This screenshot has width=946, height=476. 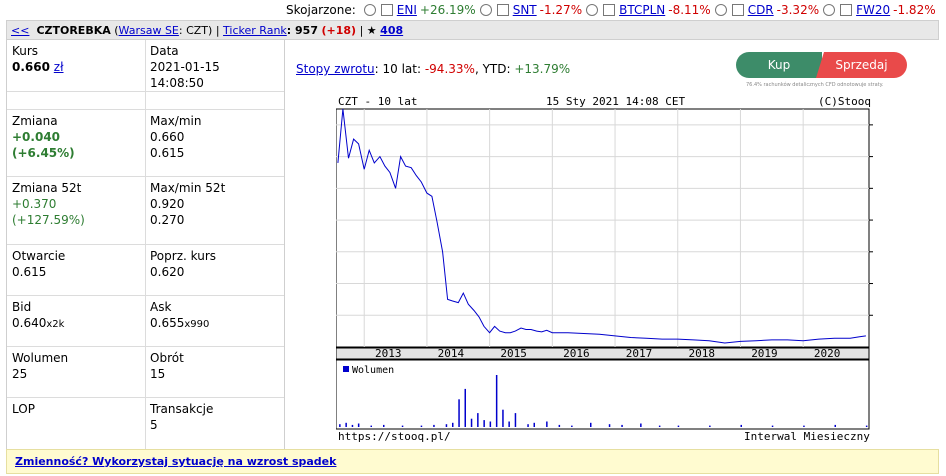 What do you see at coordinates (22, 307) in the screenshot?
I see `bid-label: Bid` at bounding box center [22, 307].